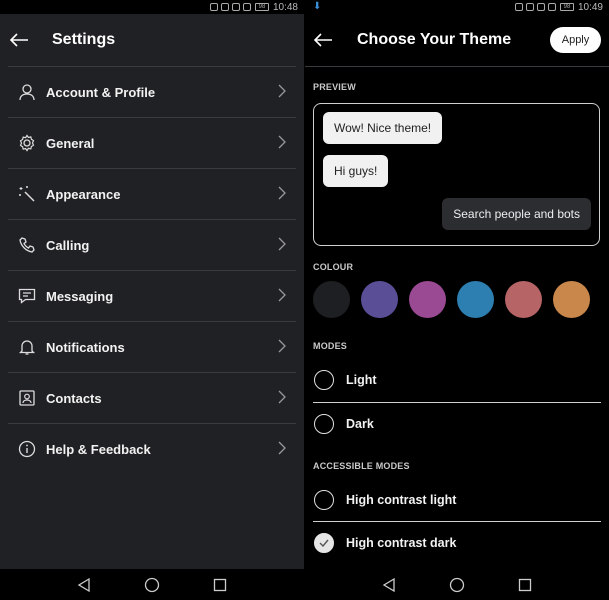 The width and height of the screenshot is (609, 600). I want to click on mode-option-high-contrast-light: High contrast light, so click(457, 500).